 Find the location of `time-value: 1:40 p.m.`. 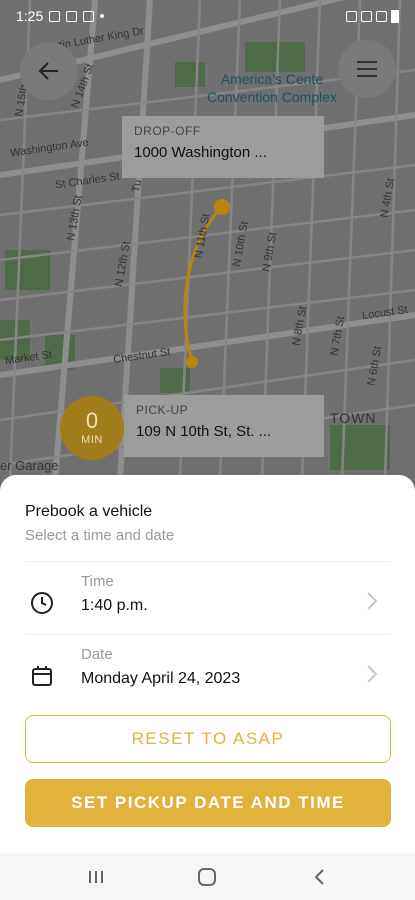

time-value: 1:40 p.m. is located at coordinates (114, 605).